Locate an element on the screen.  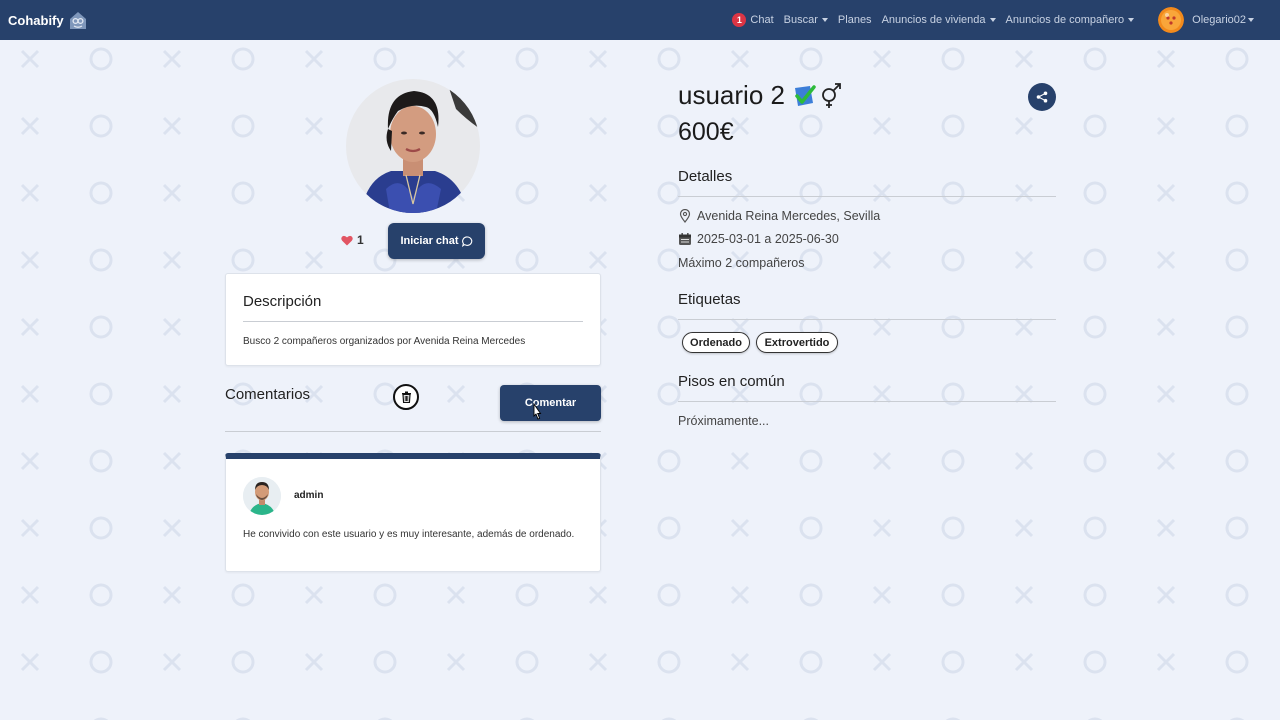
nav-plans-label: Planes is located at coordinates (854, 20).